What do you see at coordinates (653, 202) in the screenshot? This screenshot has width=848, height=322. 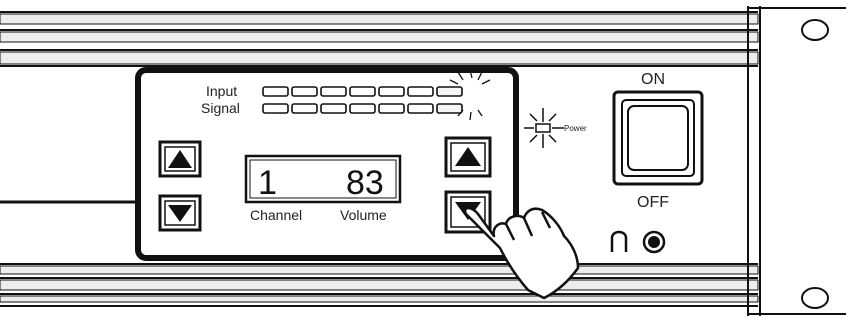 I see `power-off-label: OFF` at bounding box center [653, 202].